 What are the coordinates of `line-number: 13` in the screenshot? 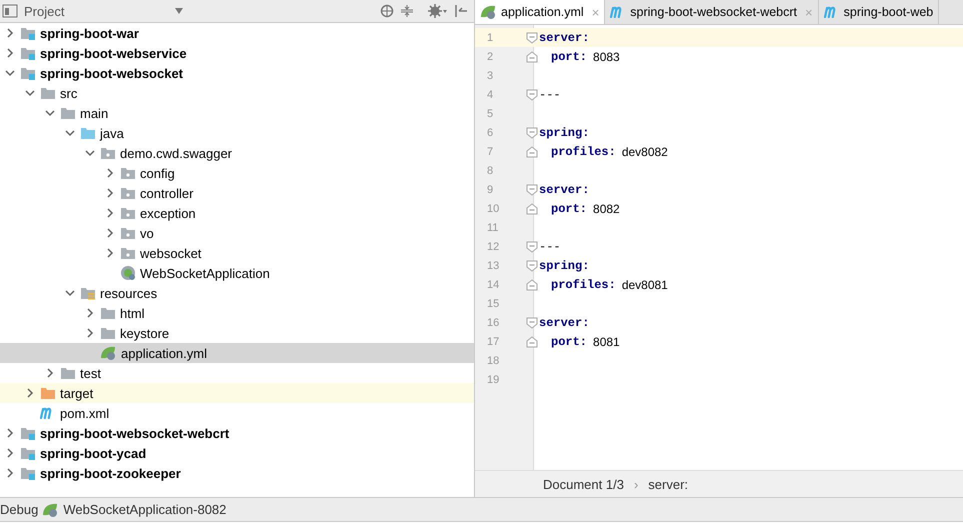 It's located at (493, 266).